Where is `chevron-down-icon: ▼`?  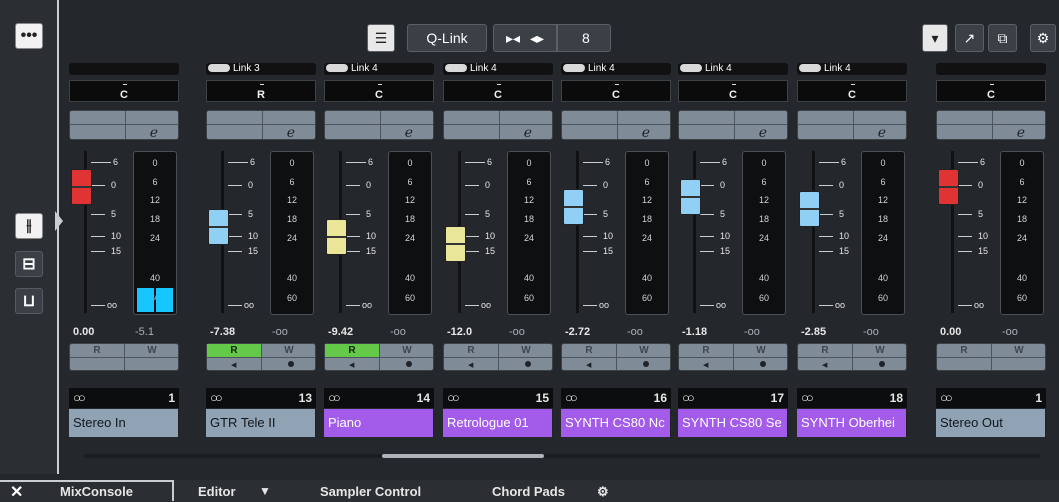 chevron-down-icon: ▼ is located at coordinates (265, 491).